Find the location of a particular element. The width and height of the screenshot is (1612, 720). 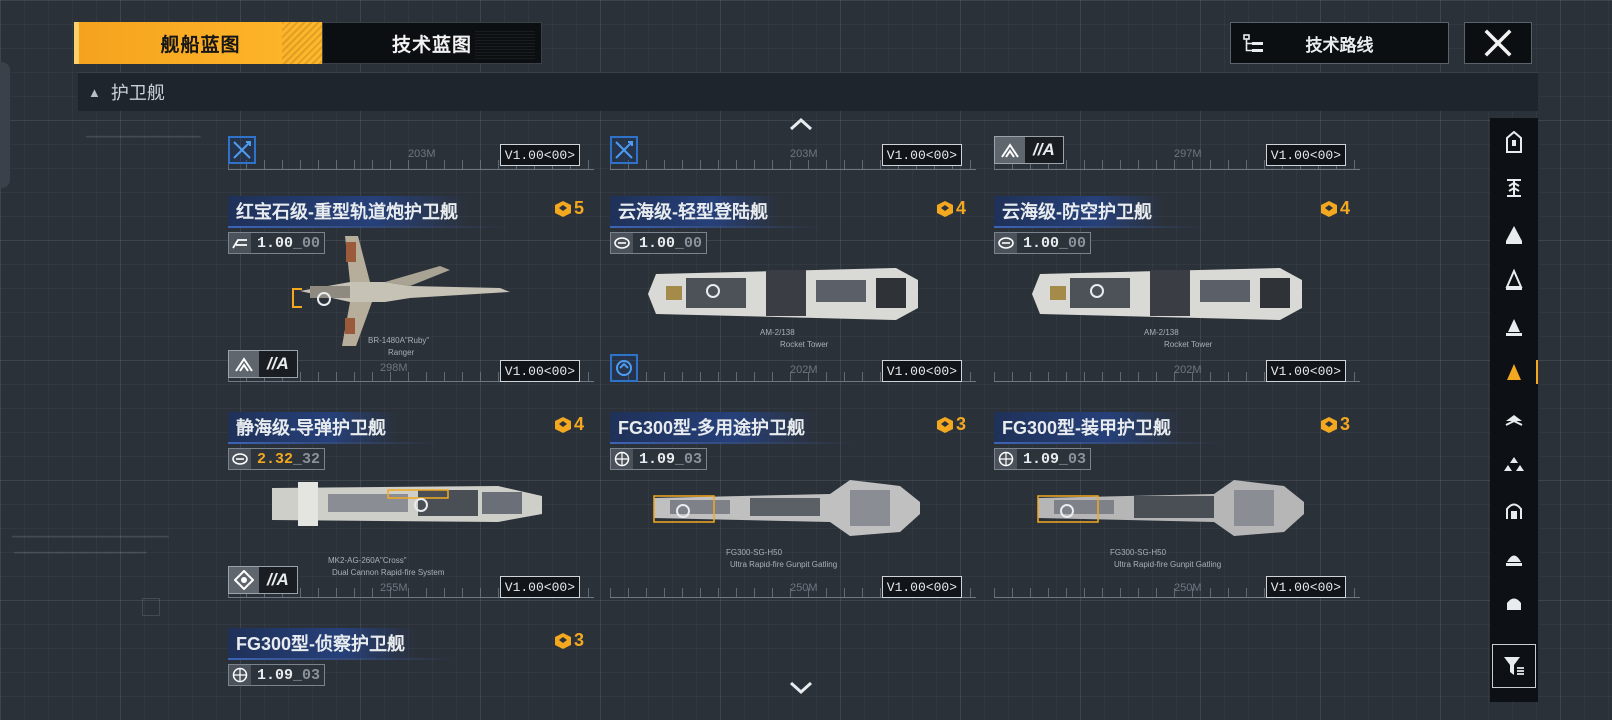

close-button is located at coordinates (1498, 43).